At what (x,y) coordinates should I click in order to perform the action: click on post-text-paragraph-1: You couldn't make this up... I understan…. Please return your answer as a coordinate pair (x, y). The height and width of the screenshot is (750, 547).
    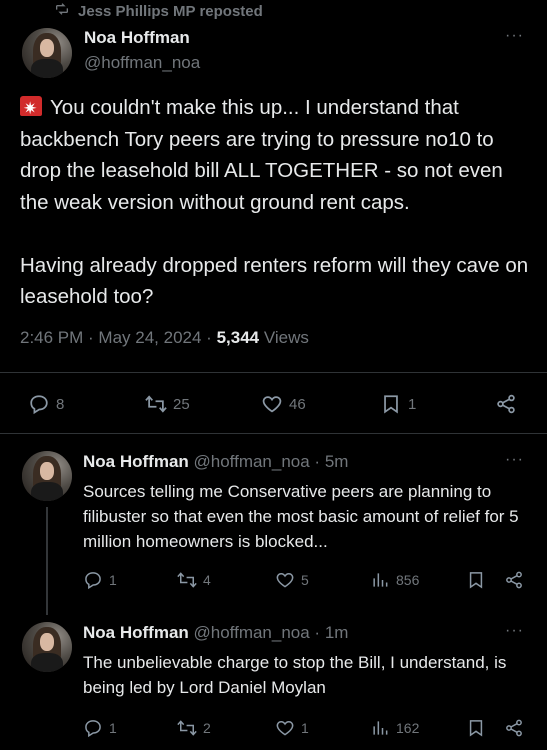
    Looking at the image, I should click on (264, 155).